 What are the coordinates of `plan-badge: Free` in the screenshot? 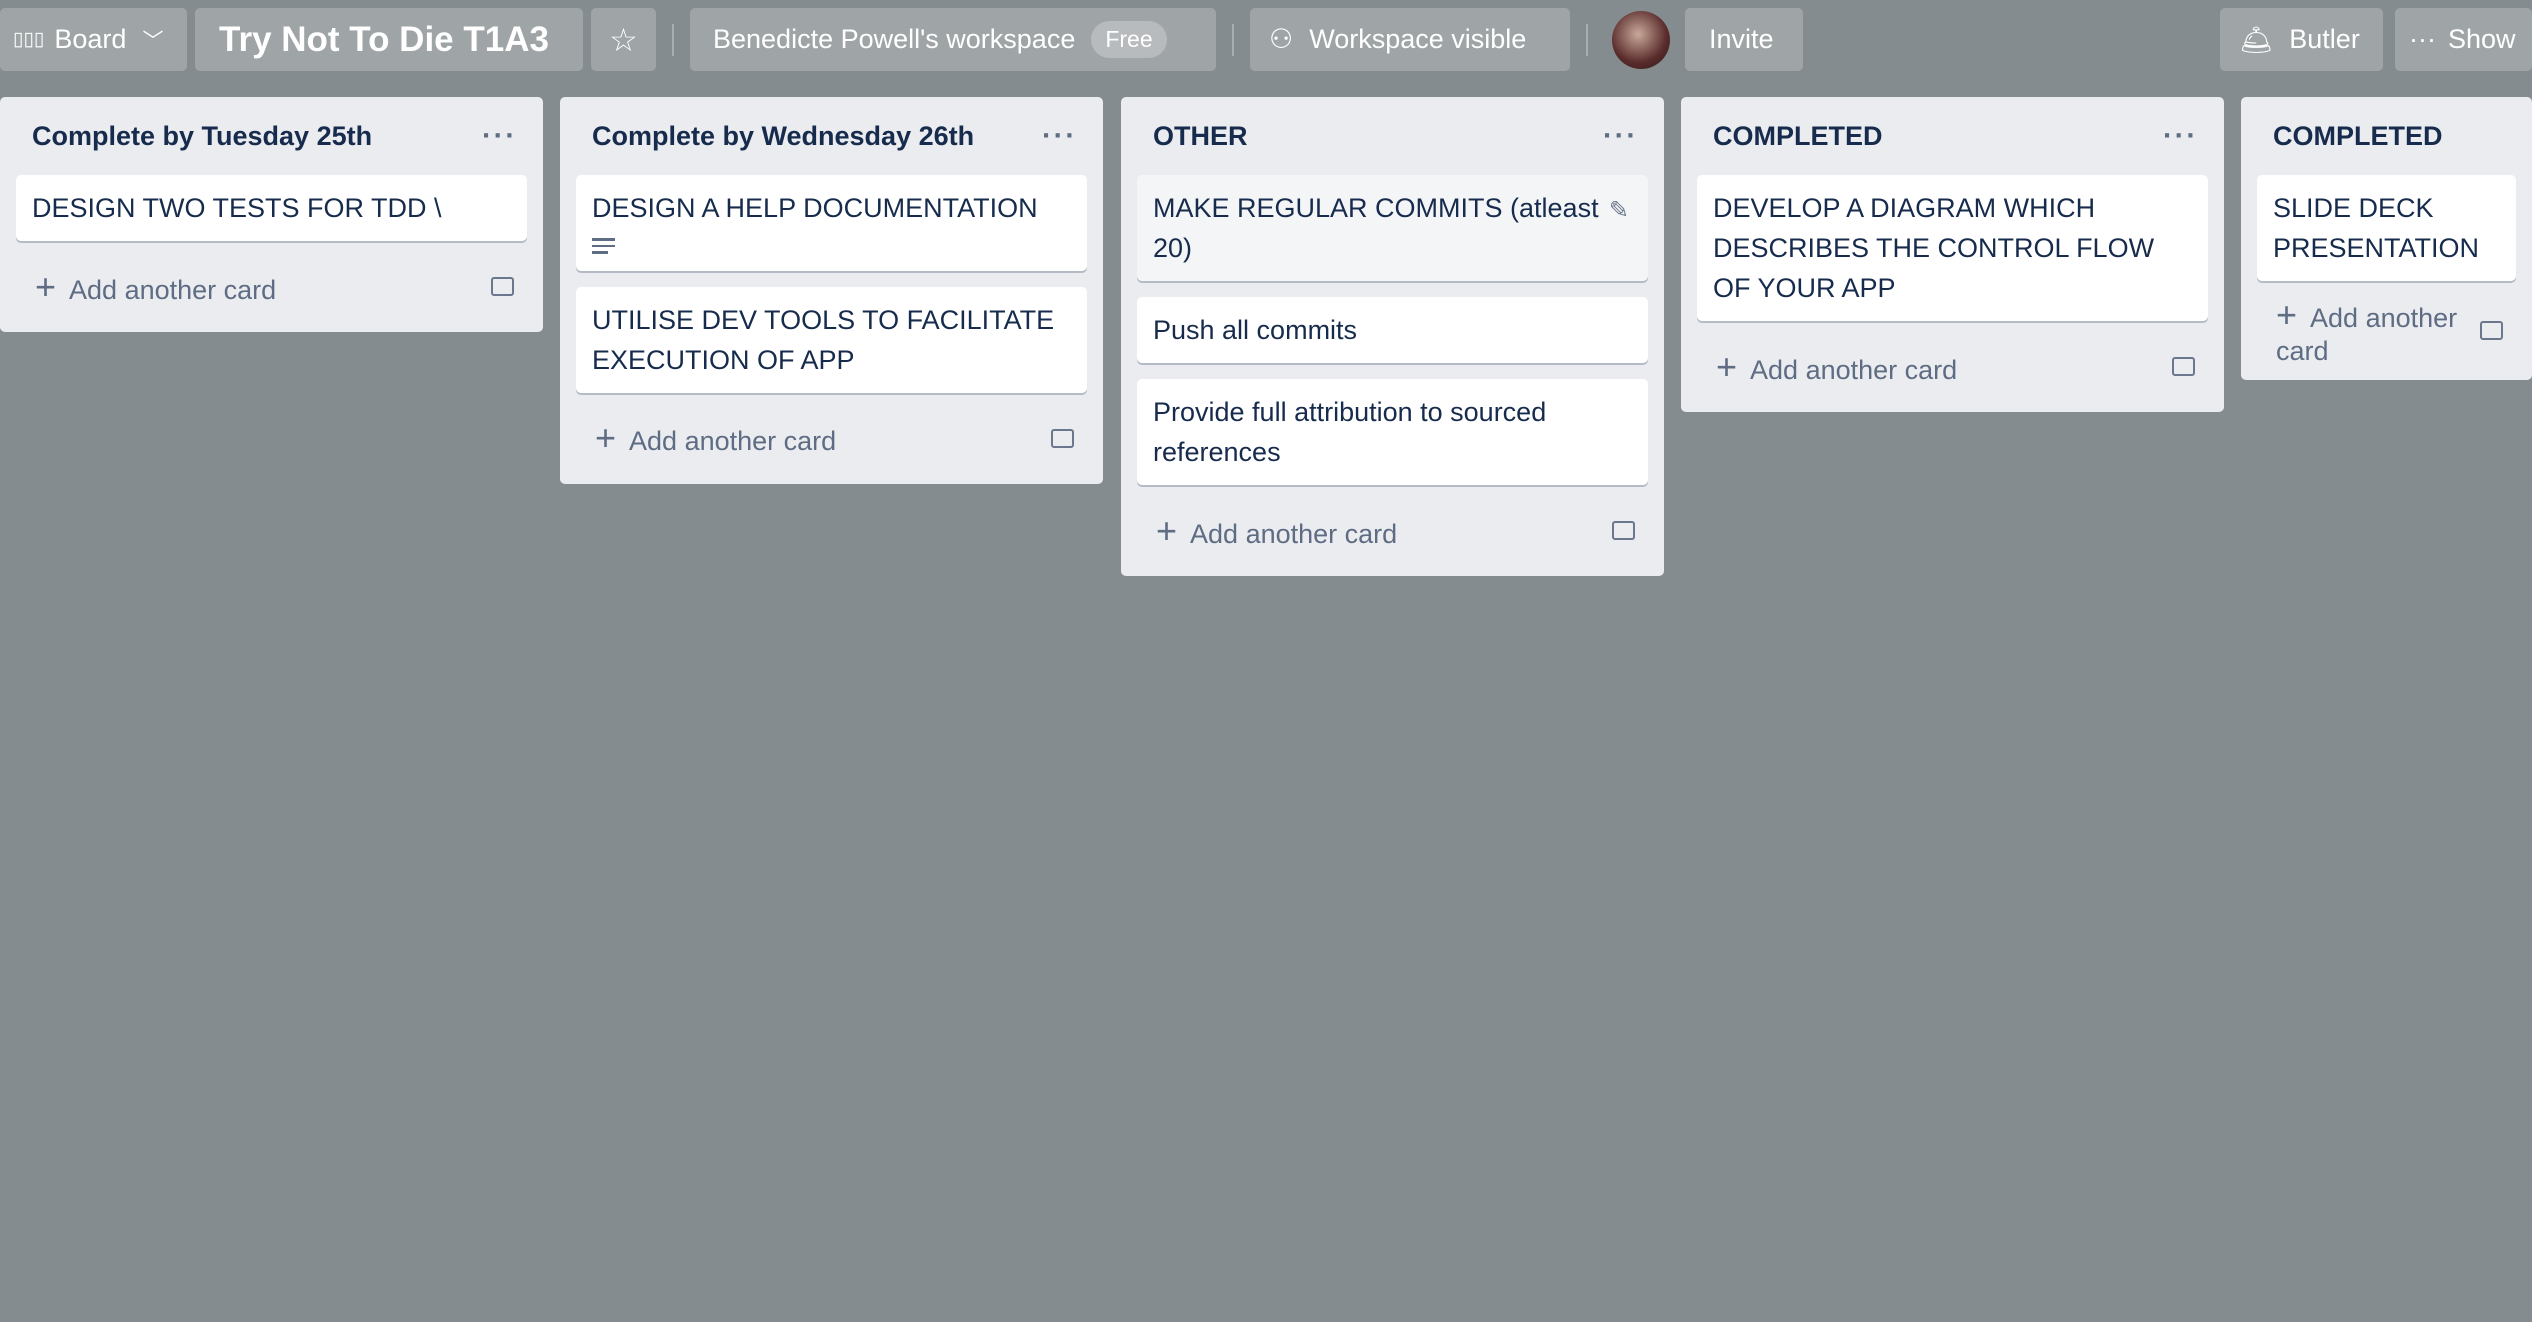 It's located at (1129, 39).